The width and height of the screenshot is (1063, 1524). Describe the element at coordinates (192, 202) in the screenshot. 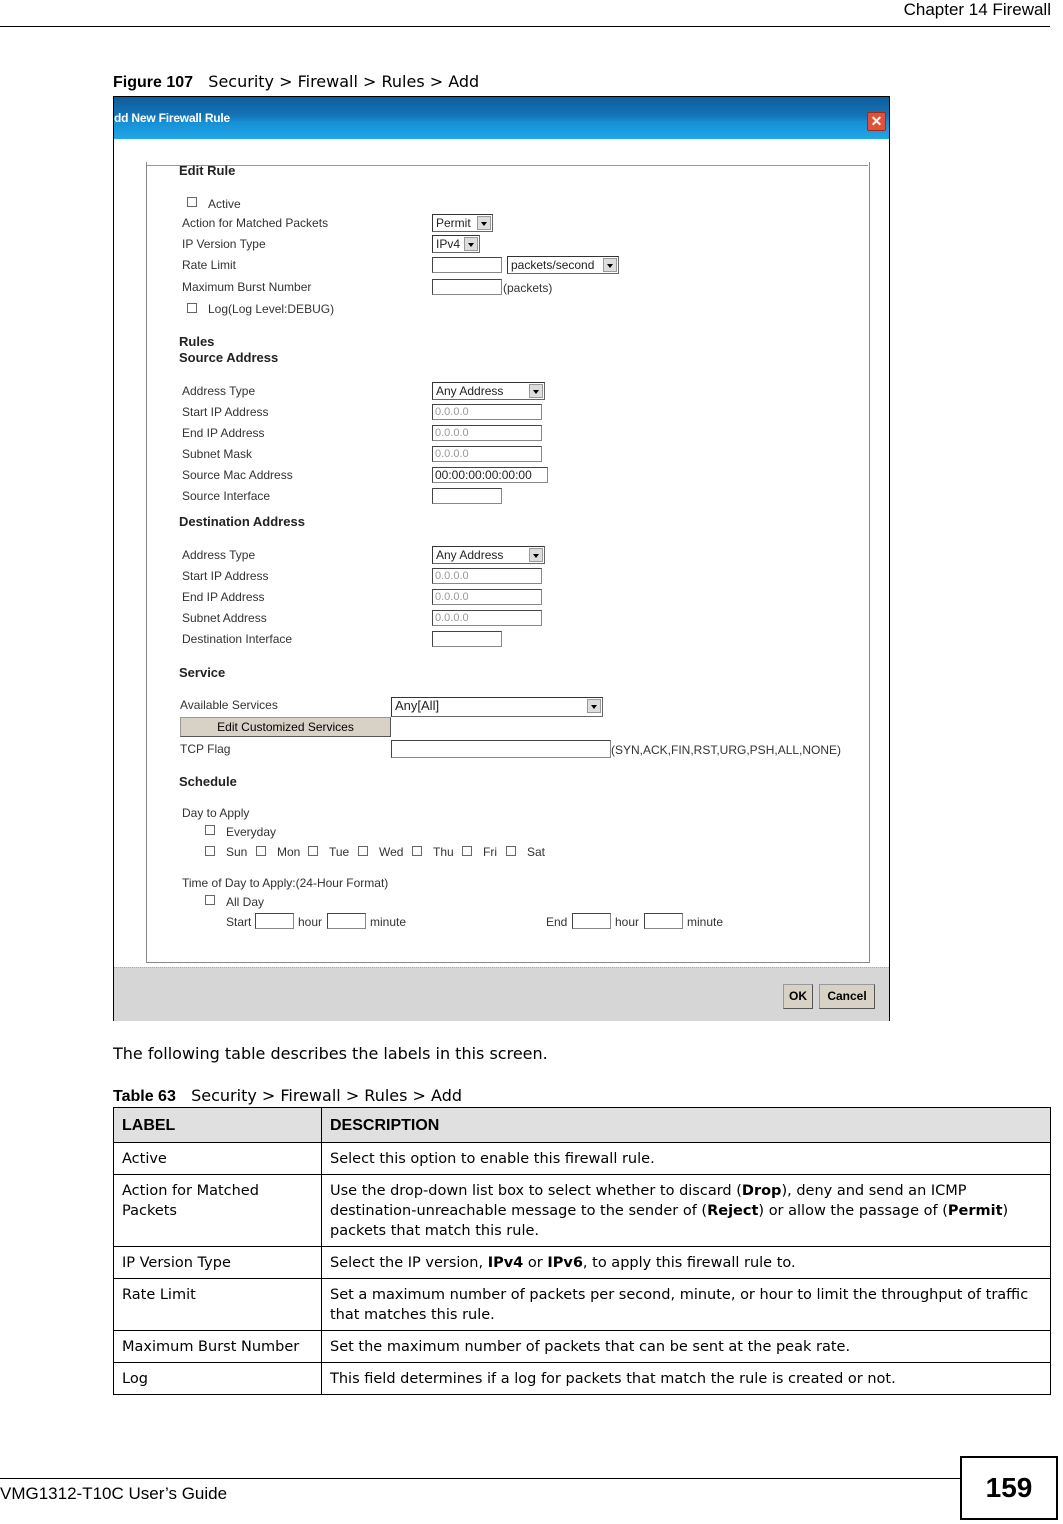

I see `active-checkbox` at that location.